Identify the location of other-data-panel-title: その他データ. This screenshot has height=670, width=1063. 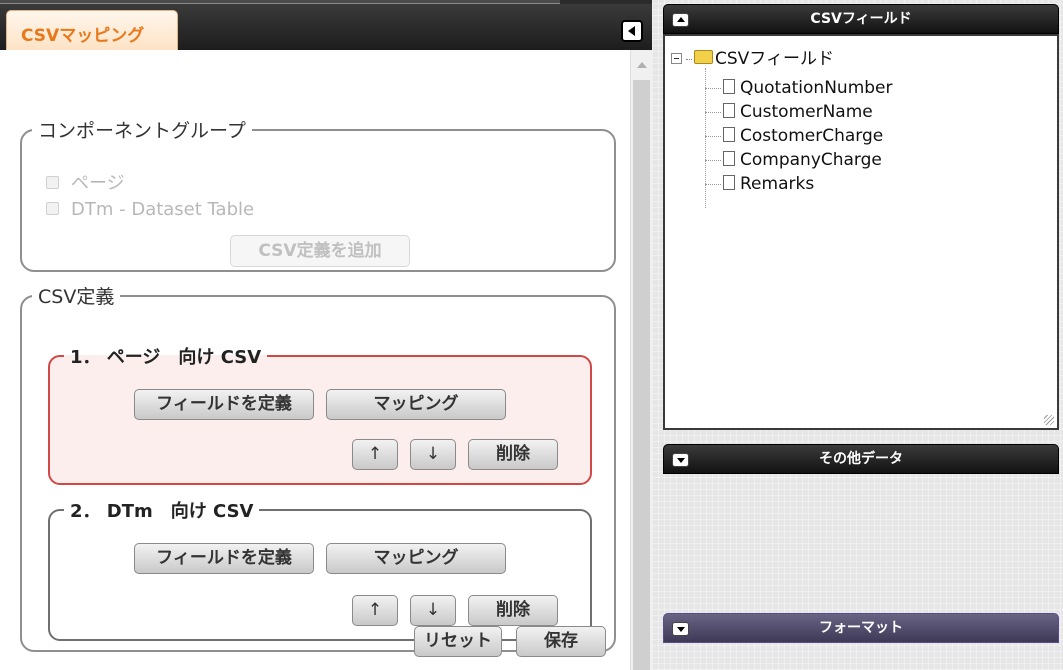
(861, 459).